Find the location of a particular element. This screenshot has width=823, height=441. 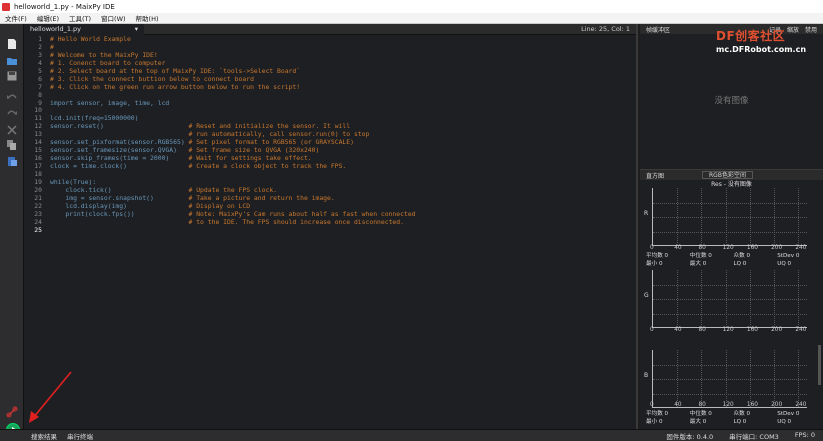

serial-terminal-tab: 串行终端 is located at coordinates (80, 436).